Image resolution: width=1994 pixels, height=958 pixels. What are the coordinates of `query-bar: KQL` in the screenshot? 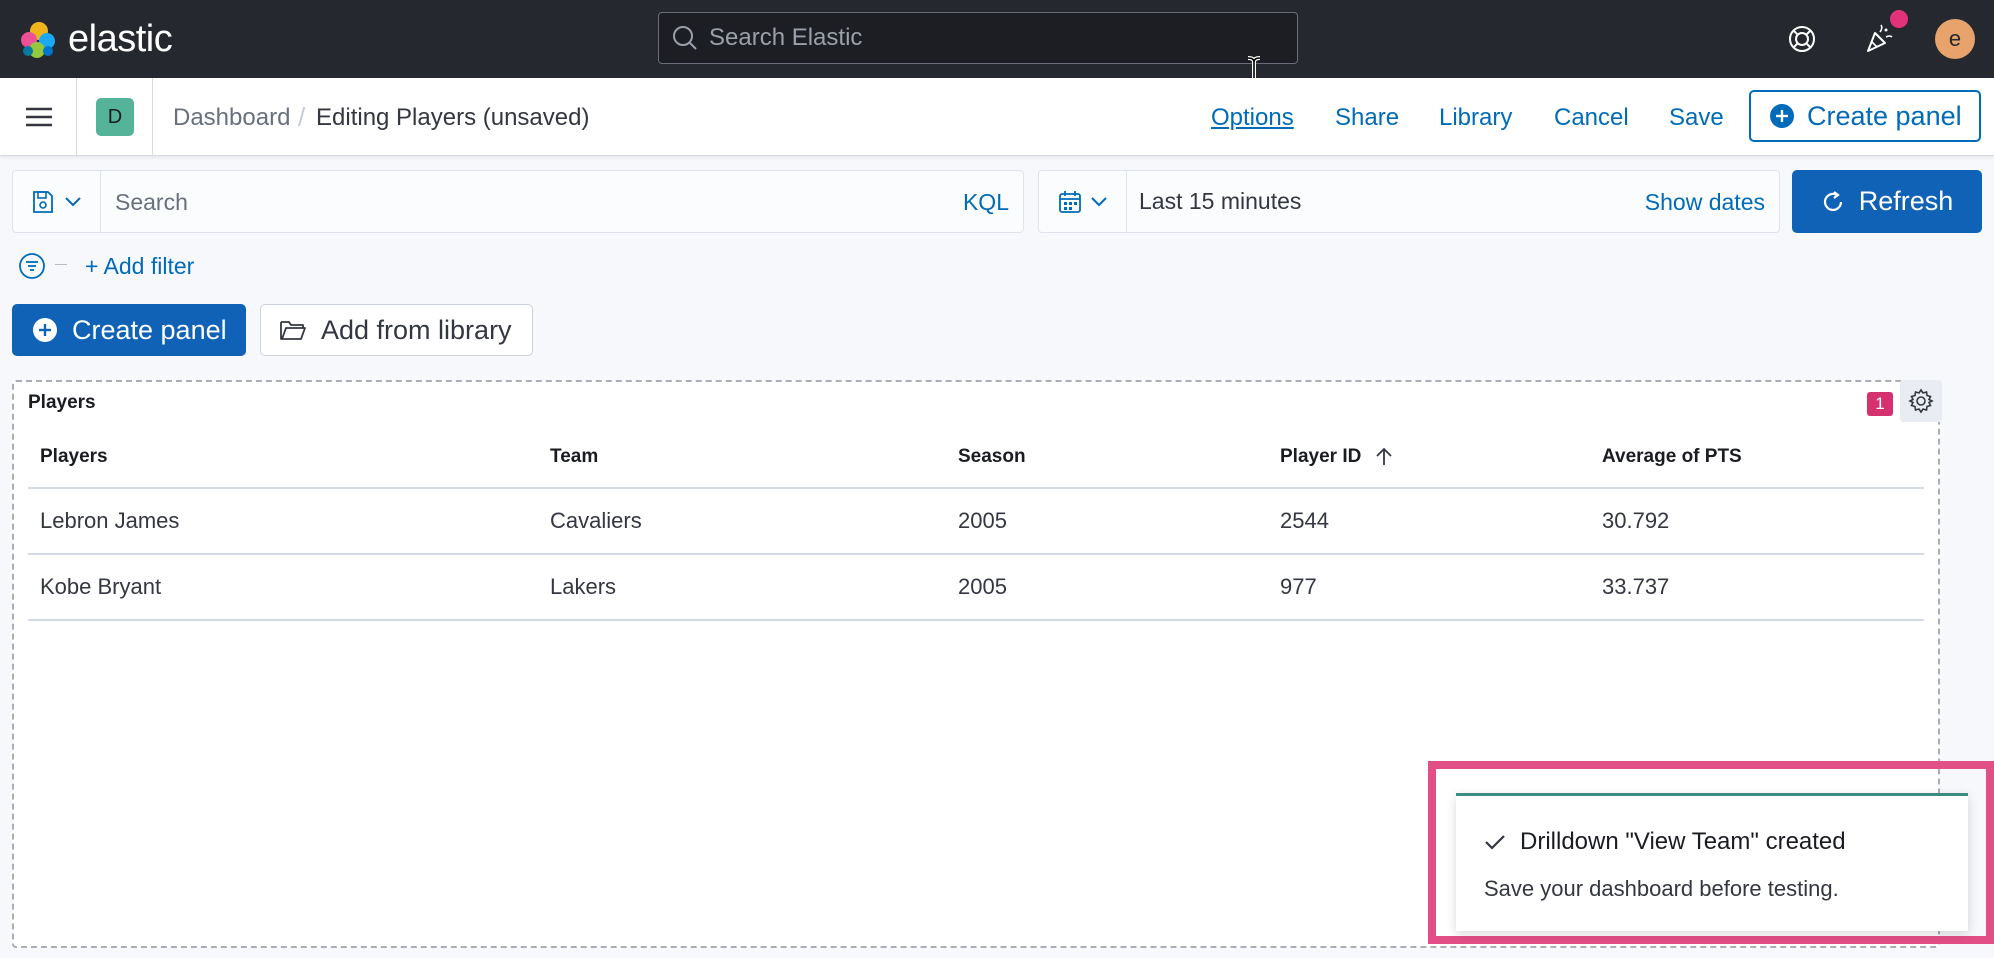 It's located at (518, 201).